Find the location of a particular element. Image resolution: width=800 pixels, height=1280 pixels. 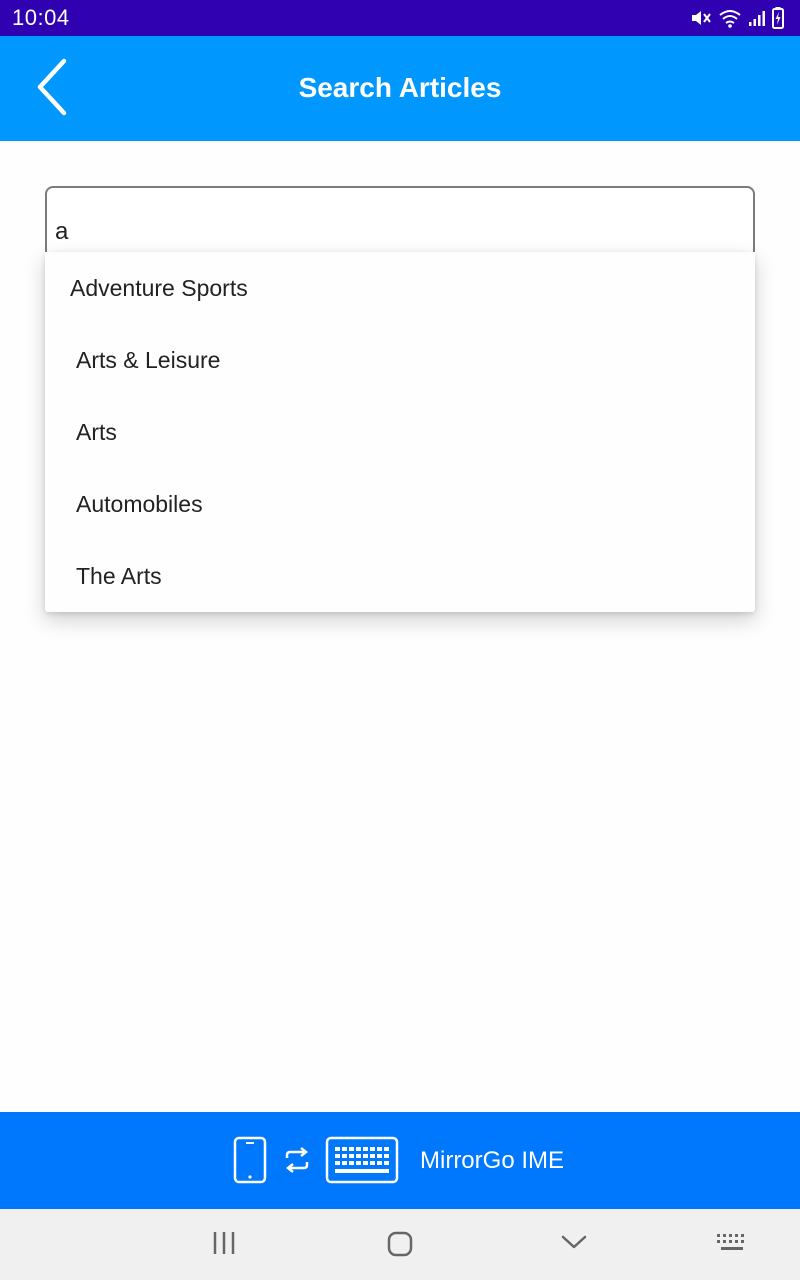

keyboard-switch-icon is located at coordinates (732, 1245).